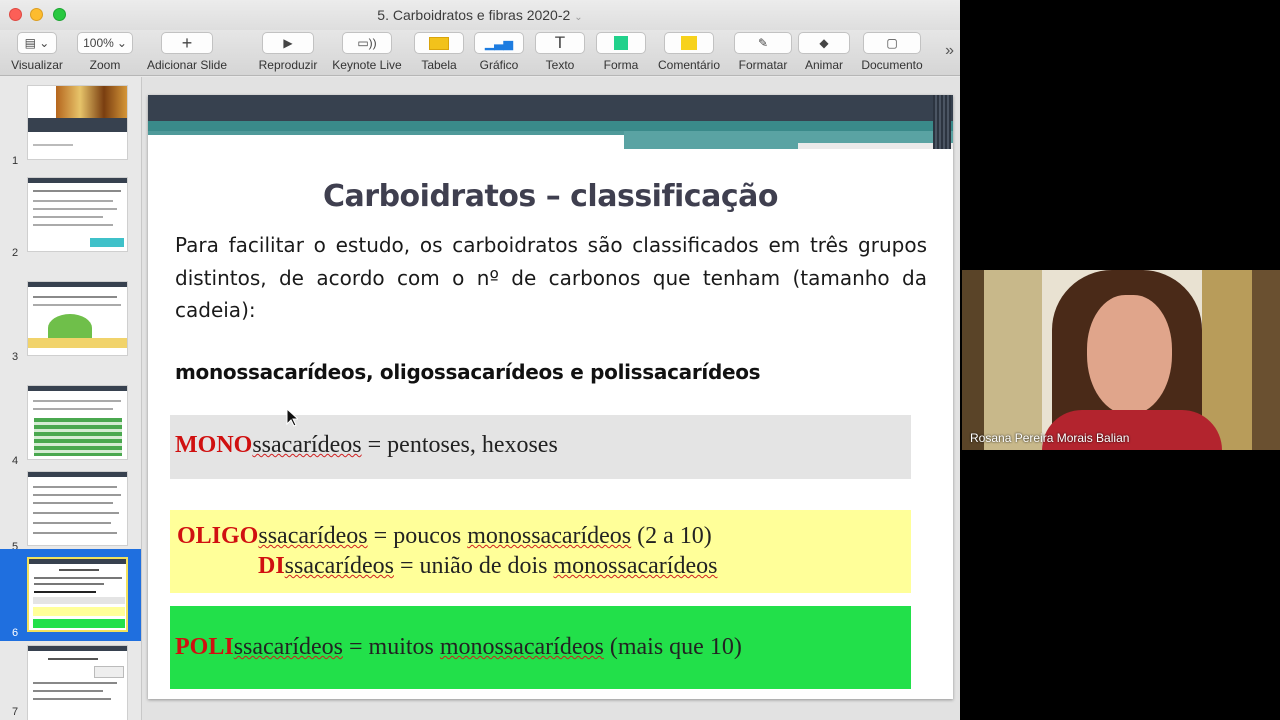 This screenshot has width=1280, height=720. Describe the element at coordinates (204, 647) in the screenshot. I see `poli-prefix: POLI` at that location.